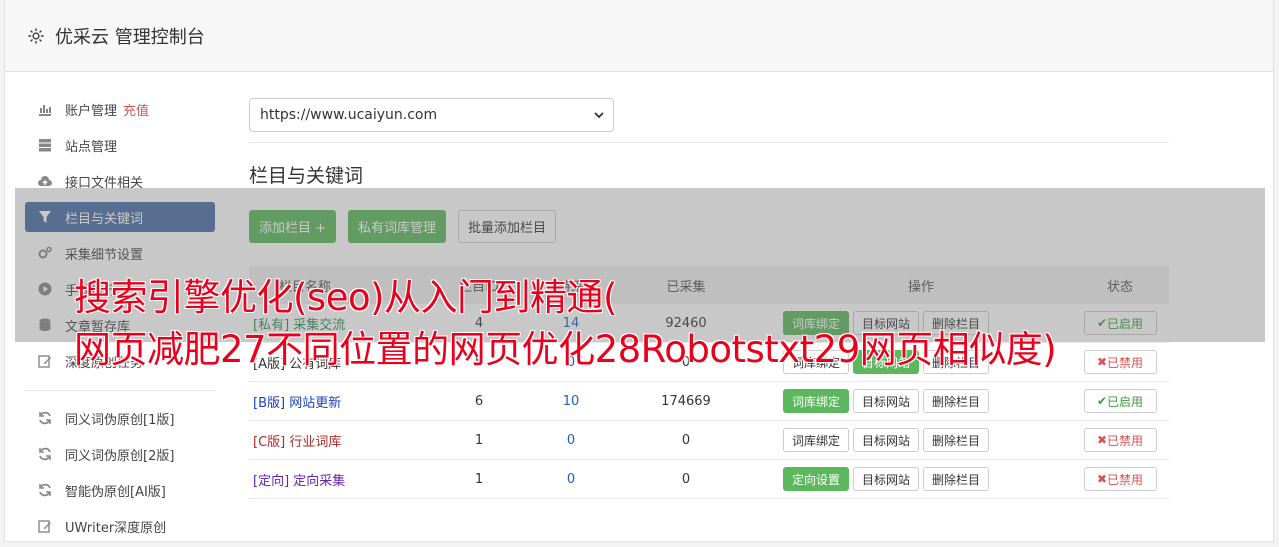 The width and height of the screenshot is (1279, 547). Describe the element at coordinates (120, 390) in the screenshot. I see `sidebar-divider` at that location.